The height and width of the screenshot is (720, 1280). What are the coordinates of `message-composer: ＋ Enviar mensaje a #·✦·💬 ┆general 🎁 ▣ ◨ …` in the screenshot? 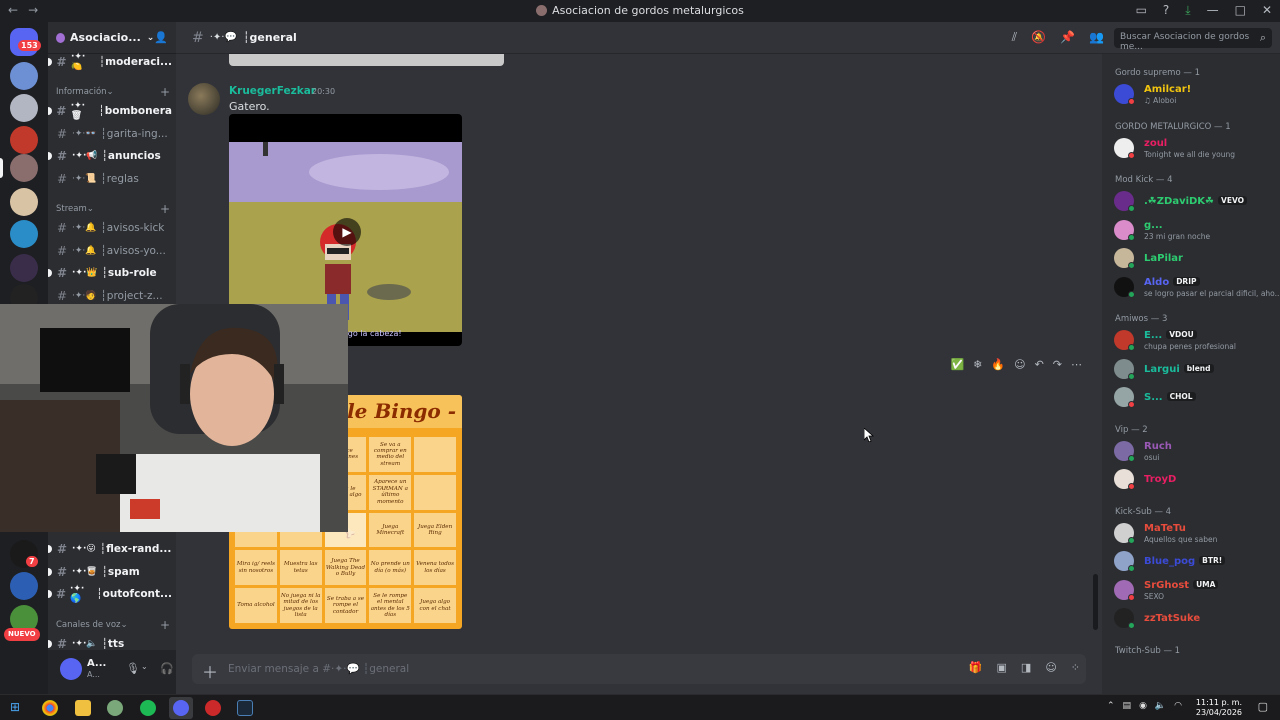 It's located at (639, 669).